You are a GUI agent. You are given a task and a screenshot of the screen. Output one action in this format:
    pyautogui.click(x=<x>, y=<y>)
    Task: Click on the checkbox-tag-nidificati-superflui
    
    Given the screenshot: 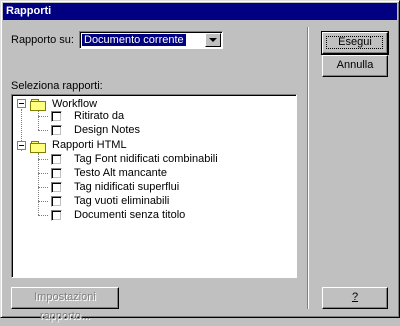 What is the action you would take?
    pyautogui.click(x=56, y=187)
    